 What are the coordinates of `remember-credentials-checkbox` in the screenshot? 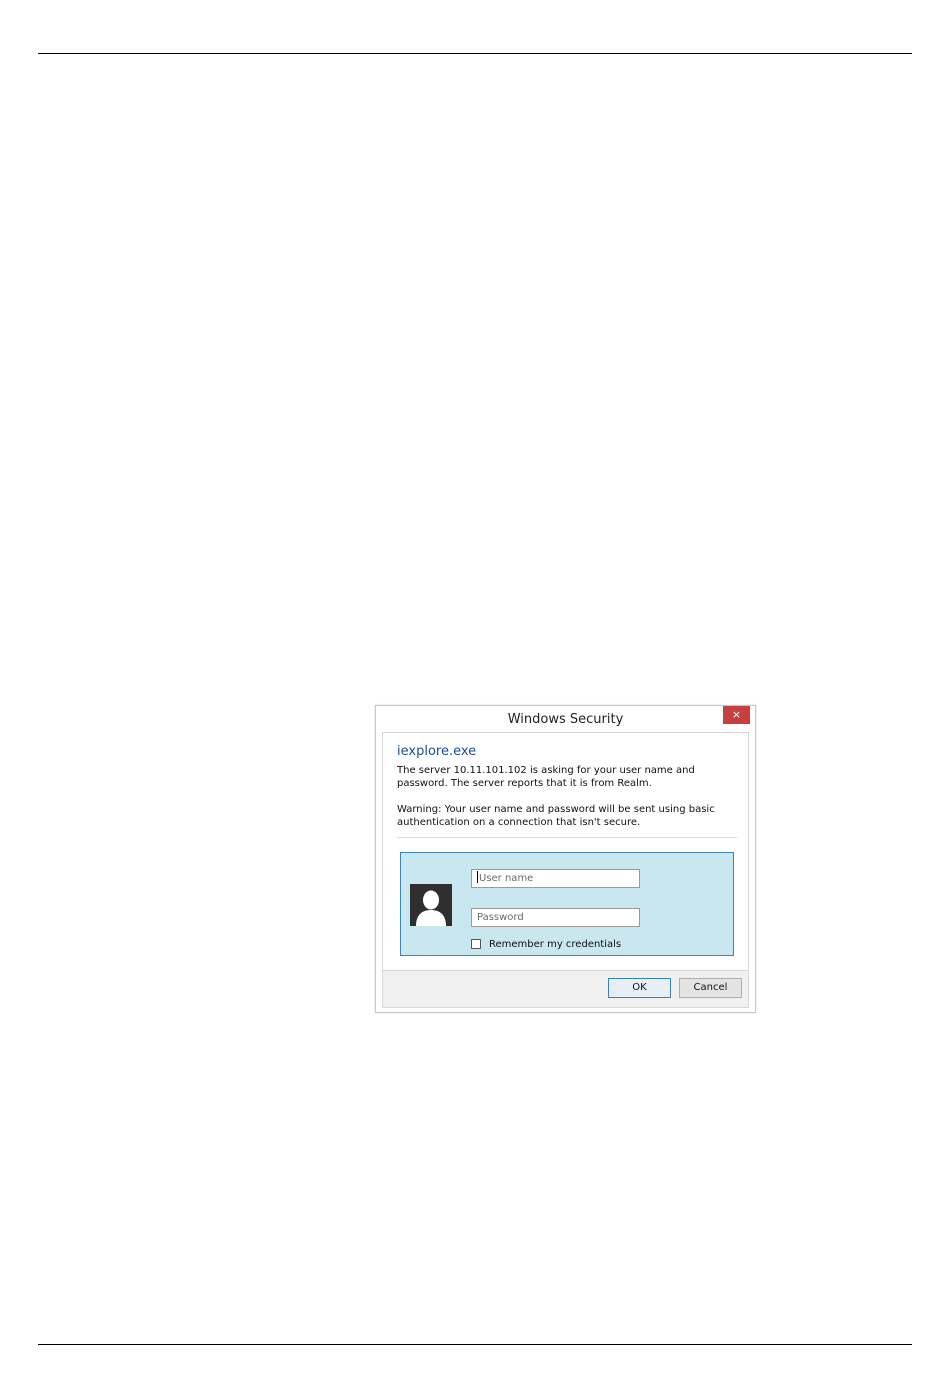 It's located at (476, 944).